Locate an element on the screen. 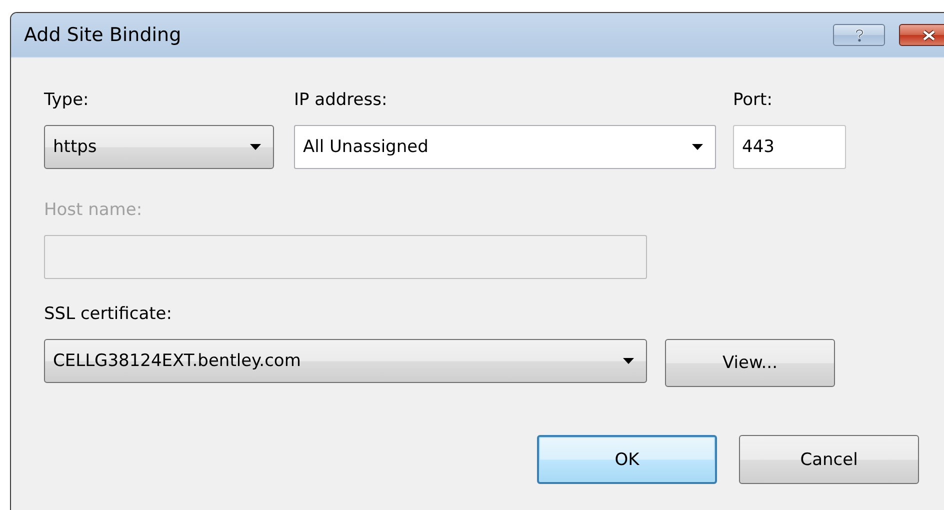  ok-button: OK is located at coordinates (627, 459).